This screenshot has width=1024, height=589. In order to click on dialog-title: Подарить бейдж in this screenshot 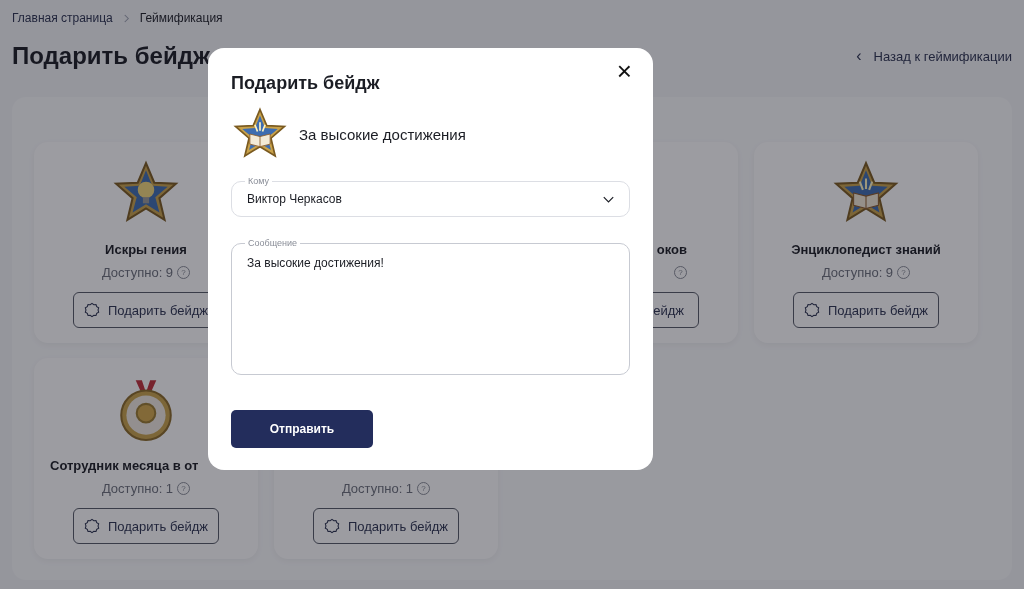, I will do `click(305, 83)`.